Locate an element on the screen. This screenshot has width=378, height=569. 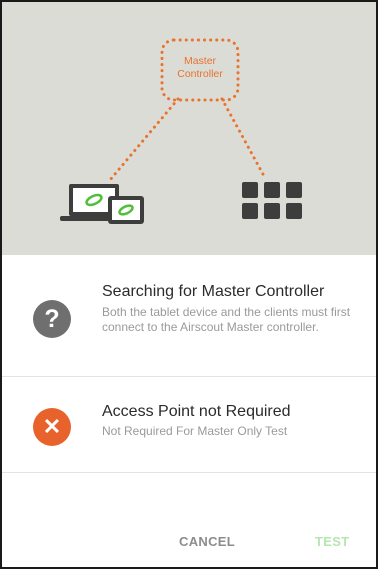
test-button: TEST is located at coordinates (332, 541).